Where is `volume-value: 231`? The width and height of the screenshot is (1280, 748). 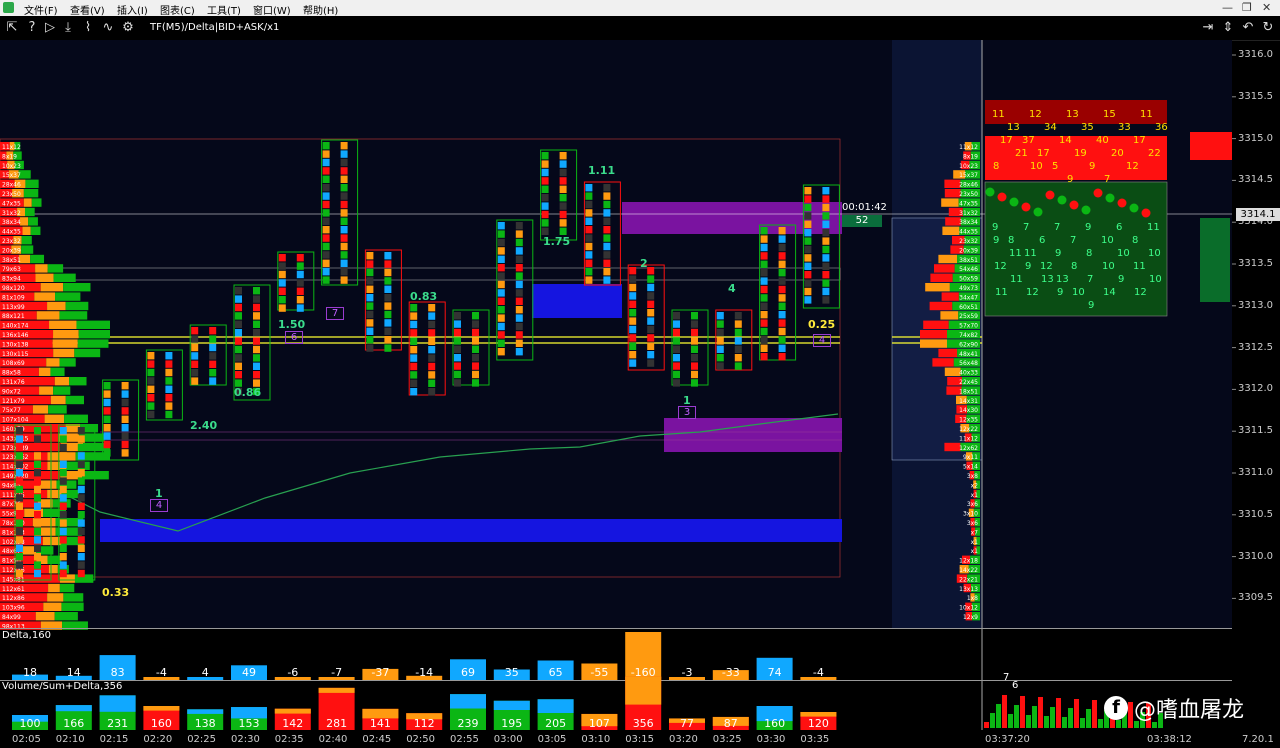 volume-value: 231 is located at coordinates (117, 723).